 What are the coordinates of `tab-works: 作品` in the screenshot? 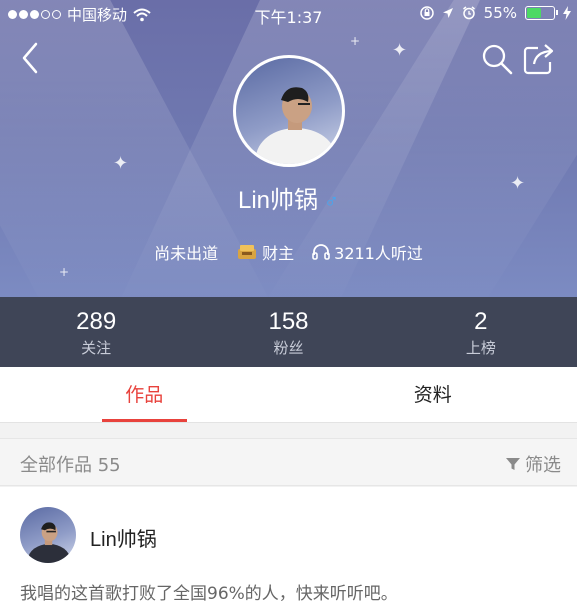 It's located at (144, 394).